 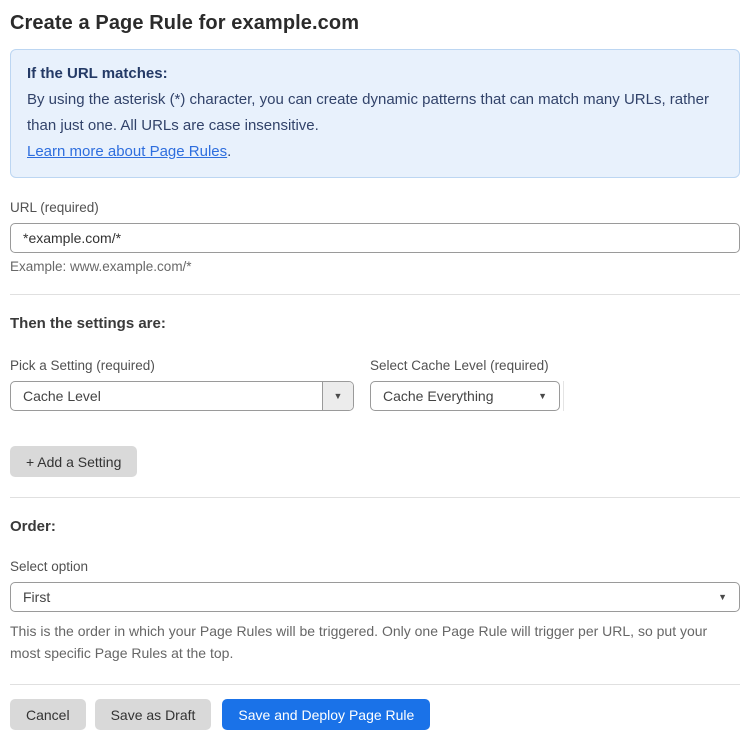 What do you see at coordinates (153, 714) in the screenshot?
I see `save-as-draft-button: Save as Draft` at bounding box center [153, 714].